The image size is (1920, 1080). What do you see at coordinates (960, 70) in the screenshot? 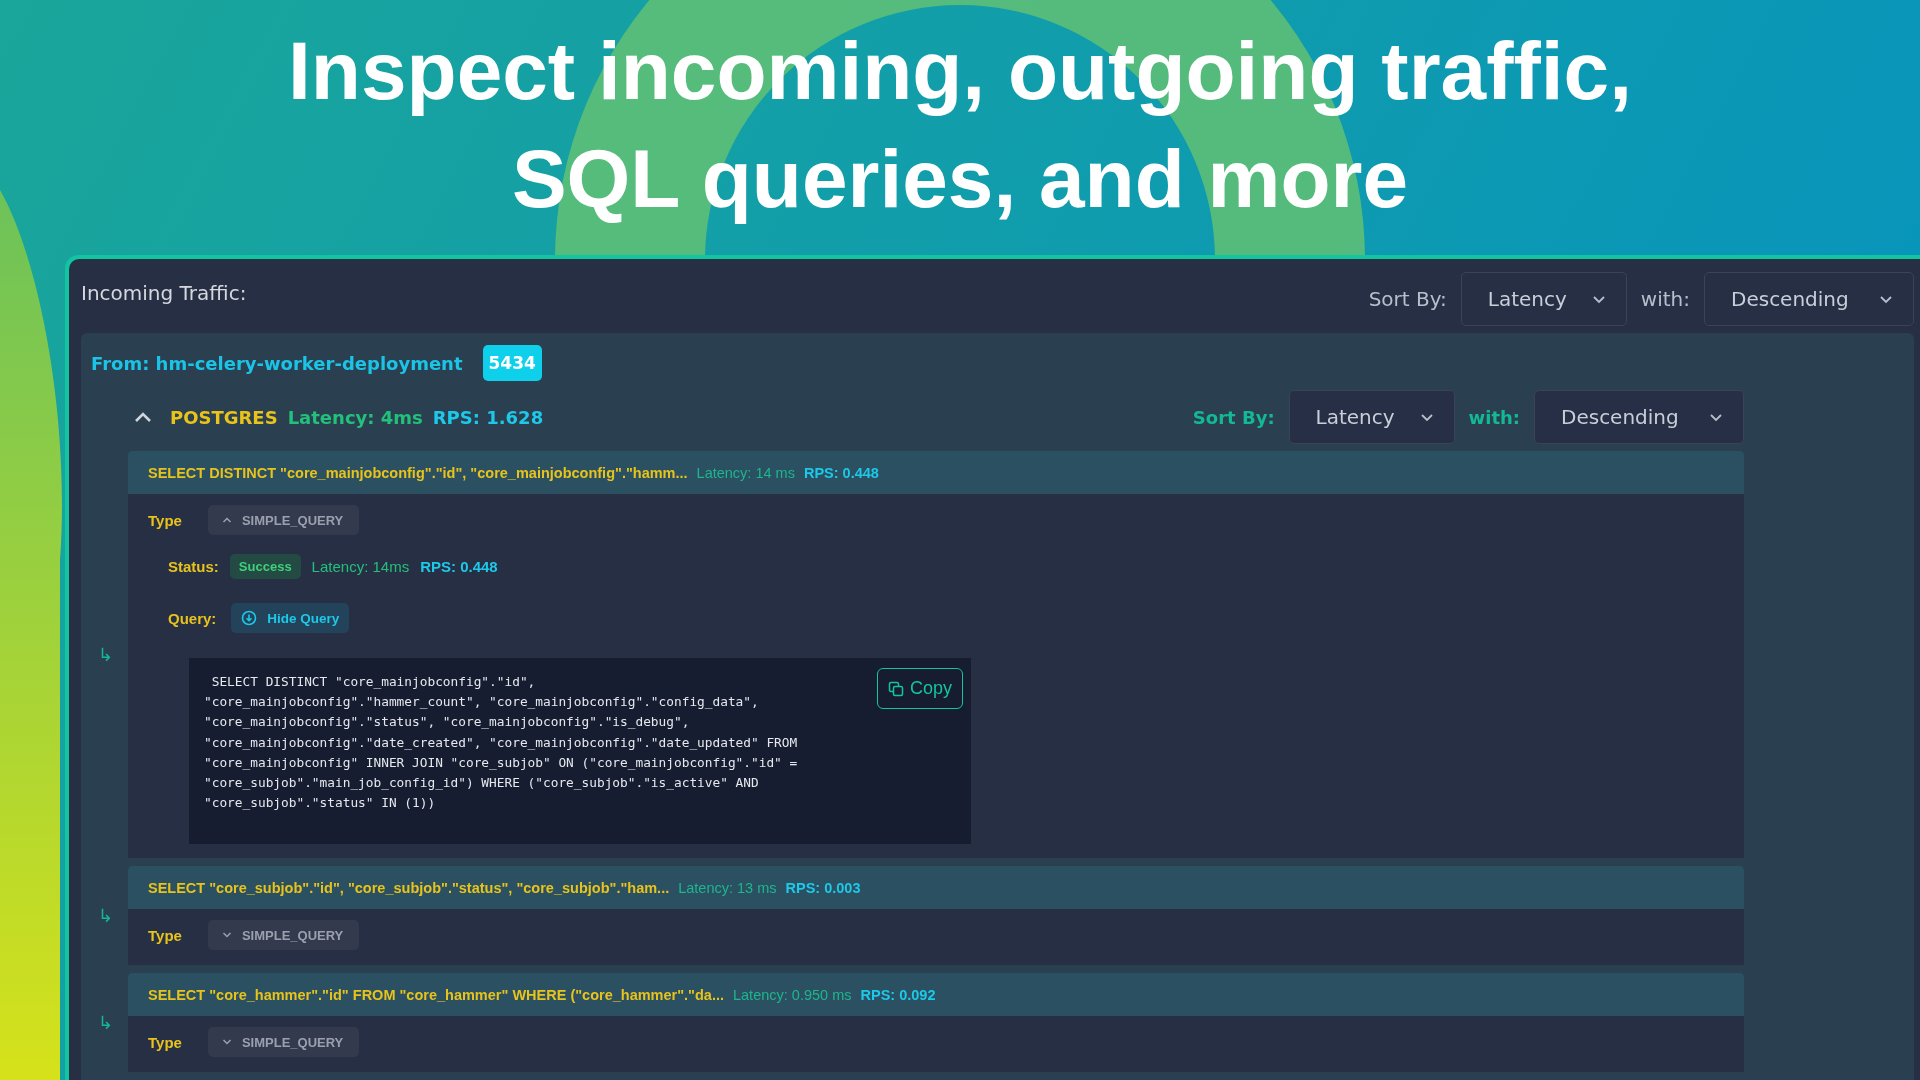
I see `headline: Inspect incoming, outgoing traffic,` at bounding box center [960, 70].